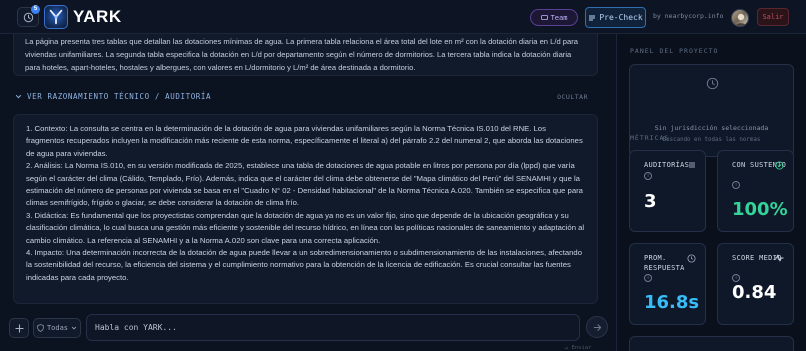 The height and width of the screenshot is (351, 806). What do you see at coordinates (760, 209) in the screenshot?
I see `metric-value: 100%` at bounding box center [760, 209].